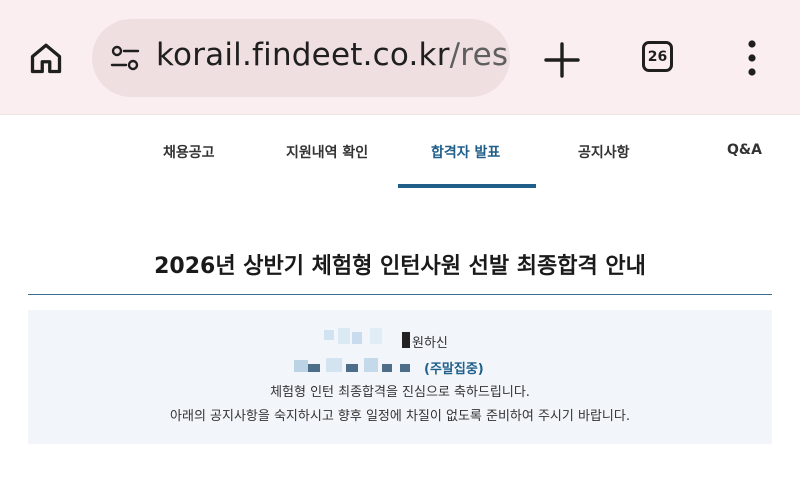  What do you see at coordinates (752, 58) in the screenshot?
I see `more-menu-icon` at bounding box center [752, 58].